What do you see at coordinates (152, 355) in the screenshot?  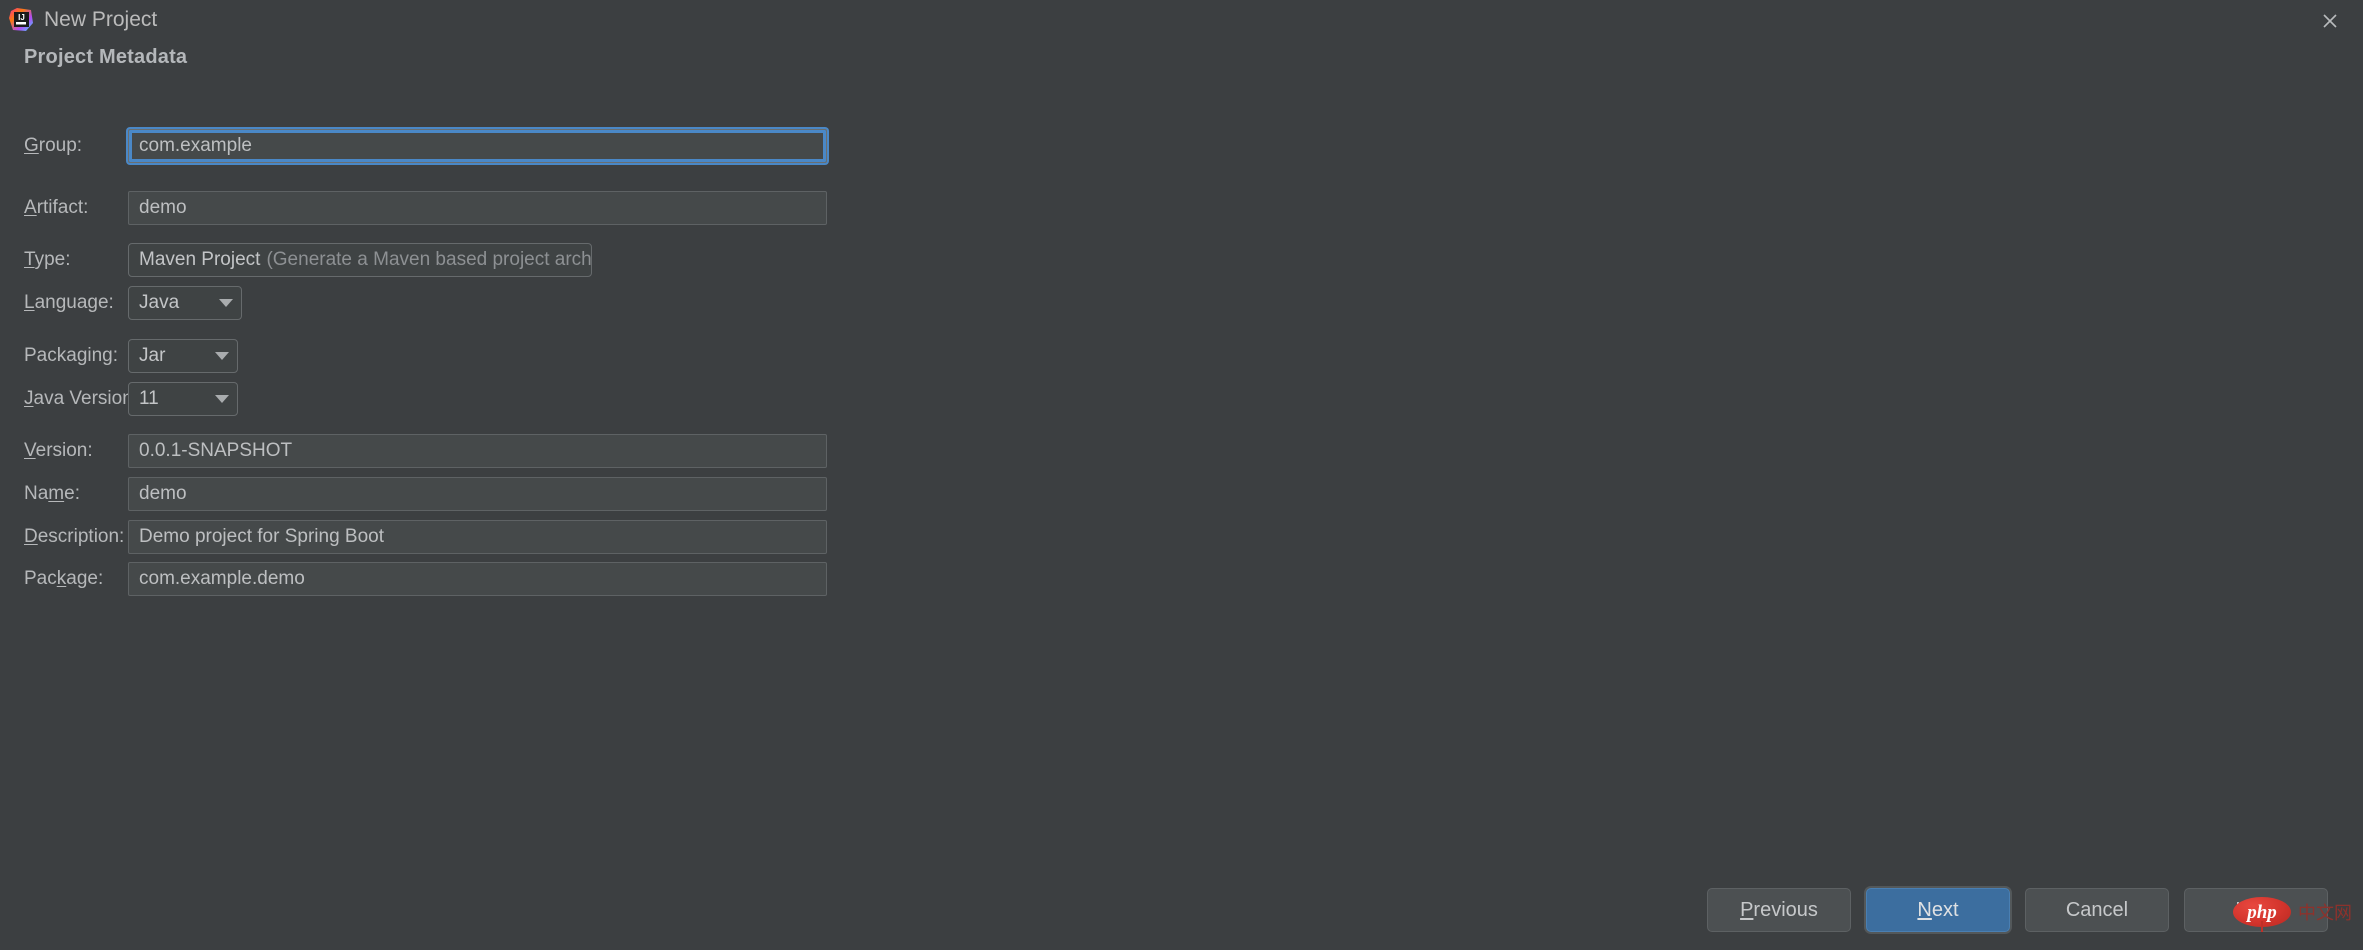 I see `packaging-dropdown-value: Jar` at bounding box center [152, 355].